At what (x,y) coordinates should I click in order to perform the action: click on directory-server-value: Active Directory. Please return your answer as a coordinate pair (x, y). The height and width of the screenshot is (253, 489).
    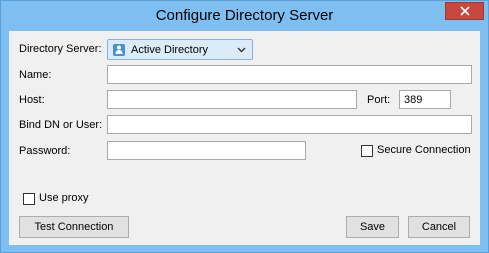
    Looking at the image, I should click on (170, 49).